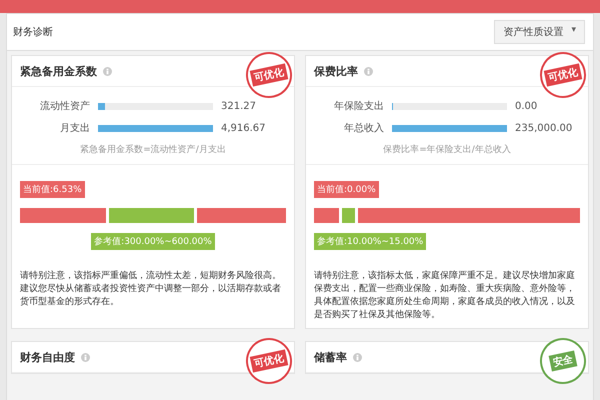 Image resolution: width=600 pixels, height=400 pixels. Describe the element at coordinates (346, 189) in the screenshot. I see `current-value-tag: 当前值:0.00%` at that location.